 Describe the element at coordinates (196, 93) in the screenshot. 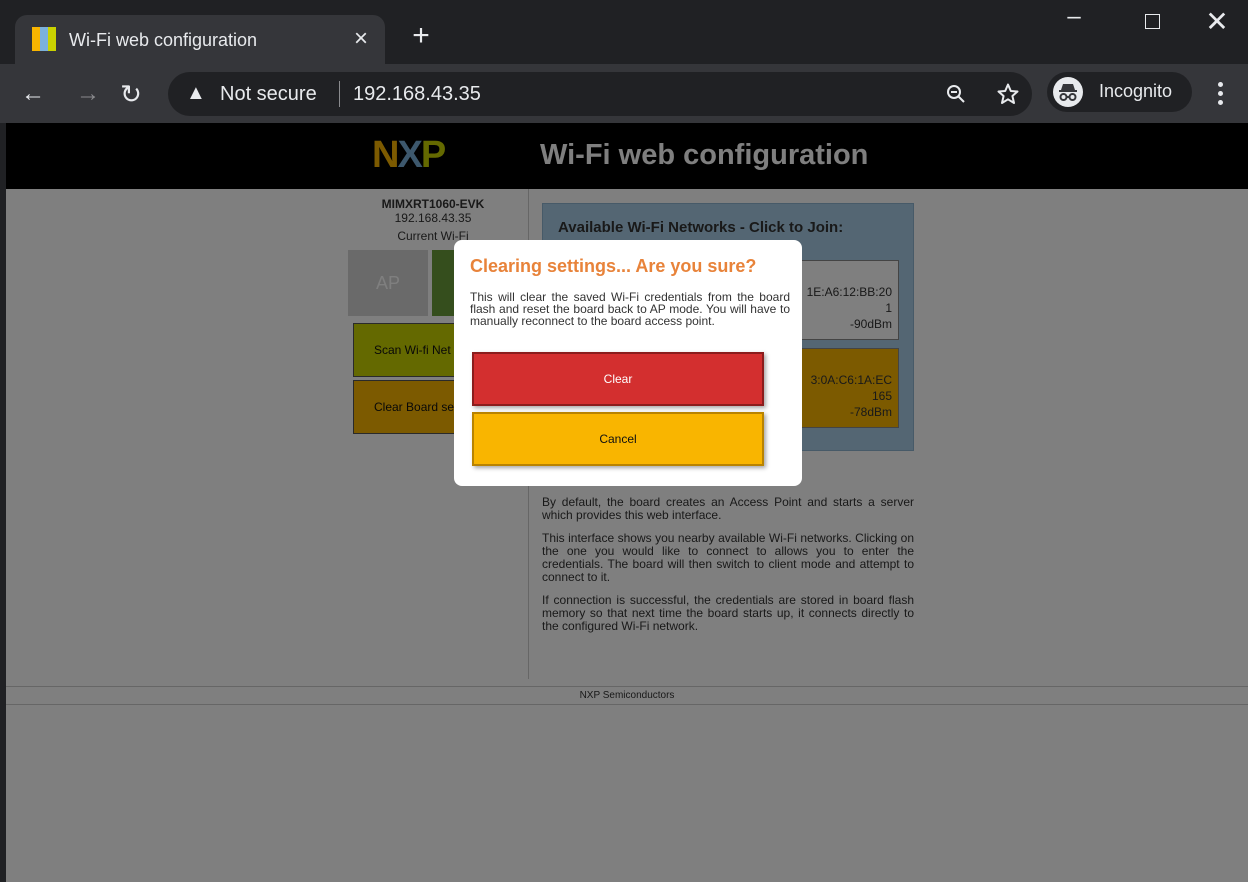

I see `warning-icon: ▲` at that location.